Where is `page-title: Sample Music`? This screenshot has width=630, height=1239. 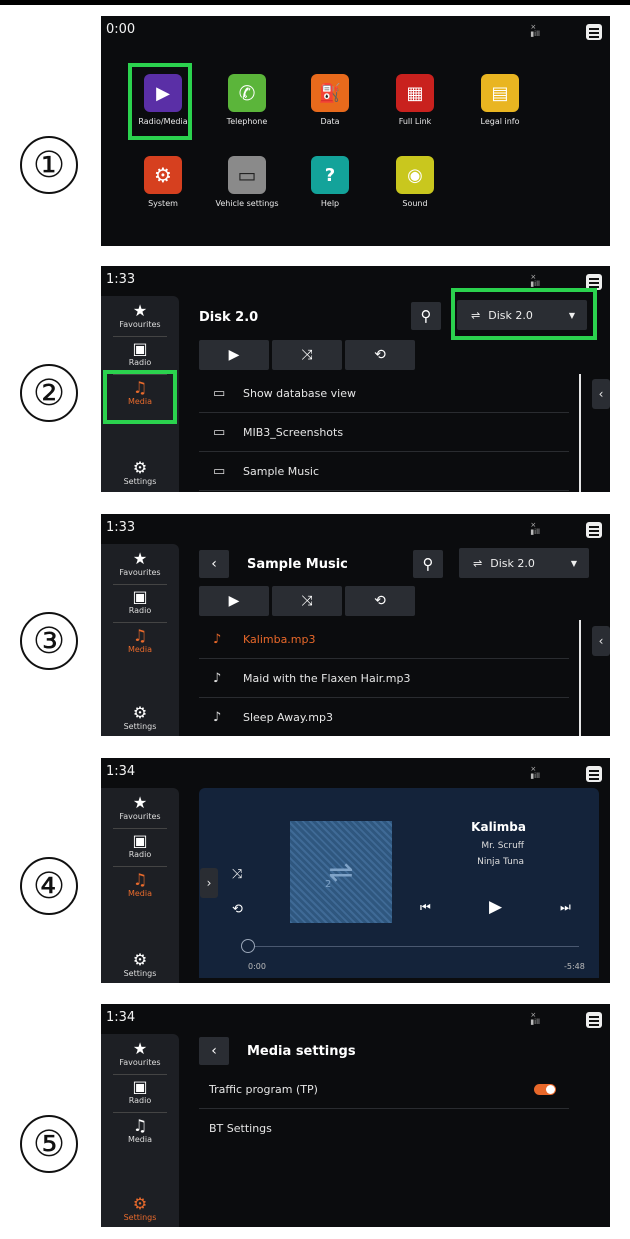 page-title: Sample Music is located at coordinates (297, 564).